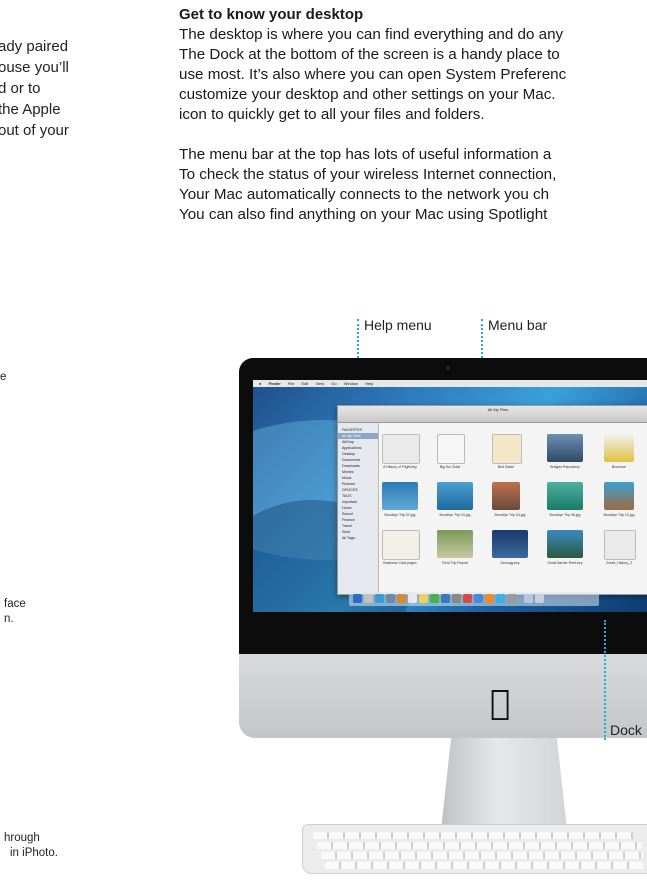  Describe the element at coordinates (539, 598) in the screenshot. I see `trash-dock-icon` at that location.